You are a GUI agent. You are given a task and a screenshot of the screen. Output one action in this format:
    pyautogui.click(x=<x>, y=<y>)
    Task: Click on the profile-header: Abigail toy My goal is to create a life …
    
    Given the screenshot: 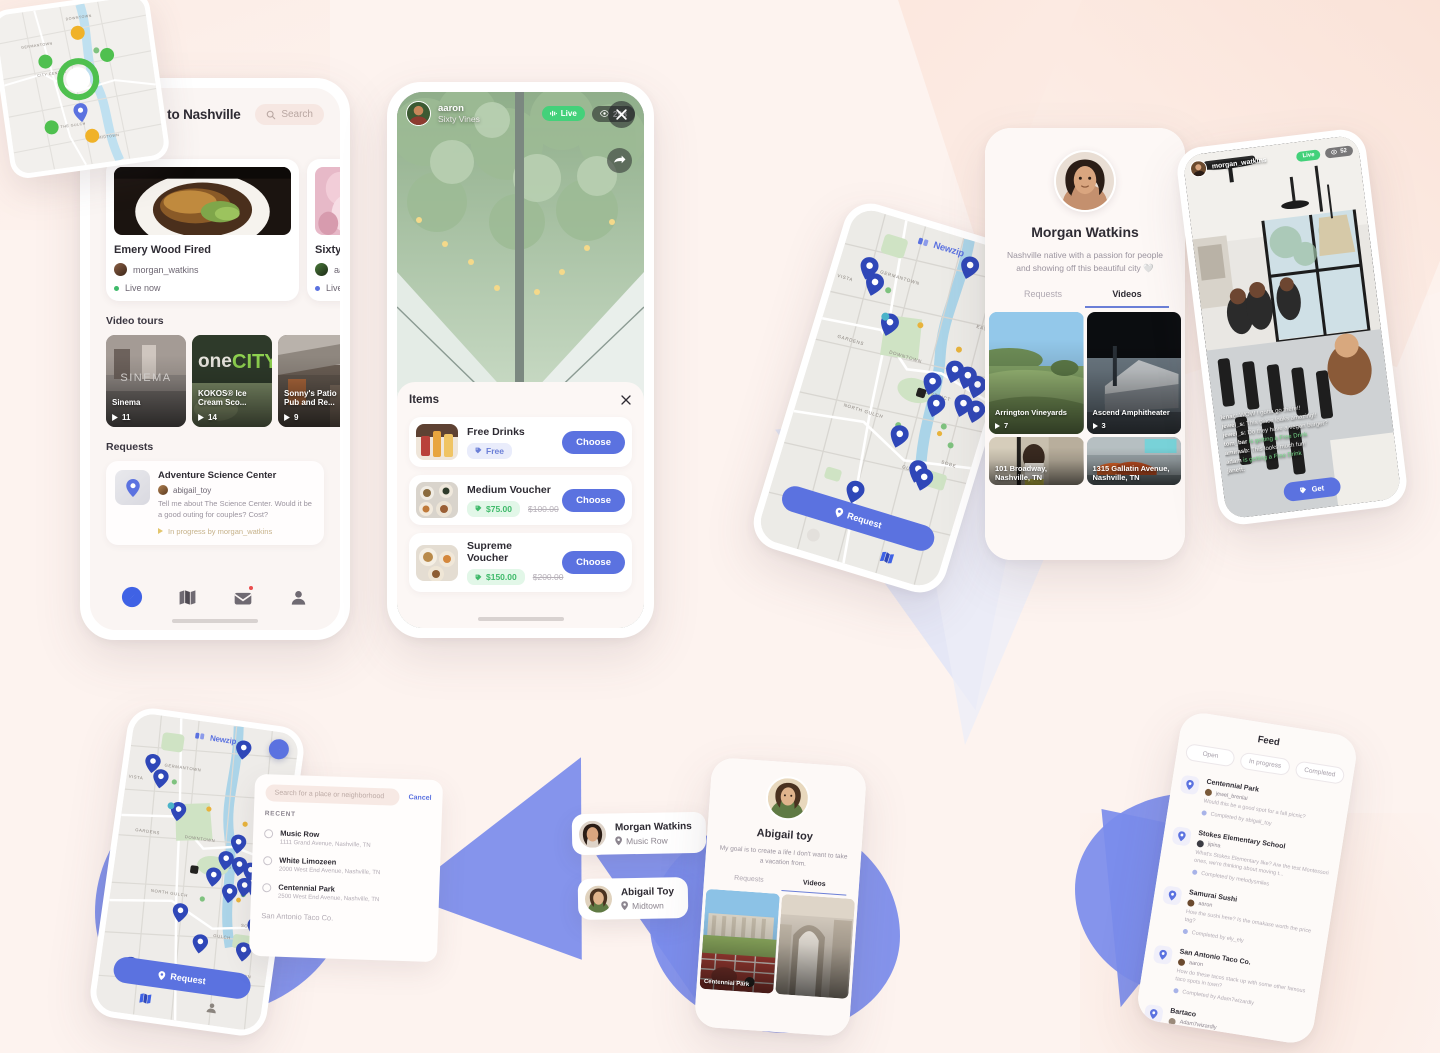 What is the action you would take?
    pyautogui.click(x=786, y=827)
    